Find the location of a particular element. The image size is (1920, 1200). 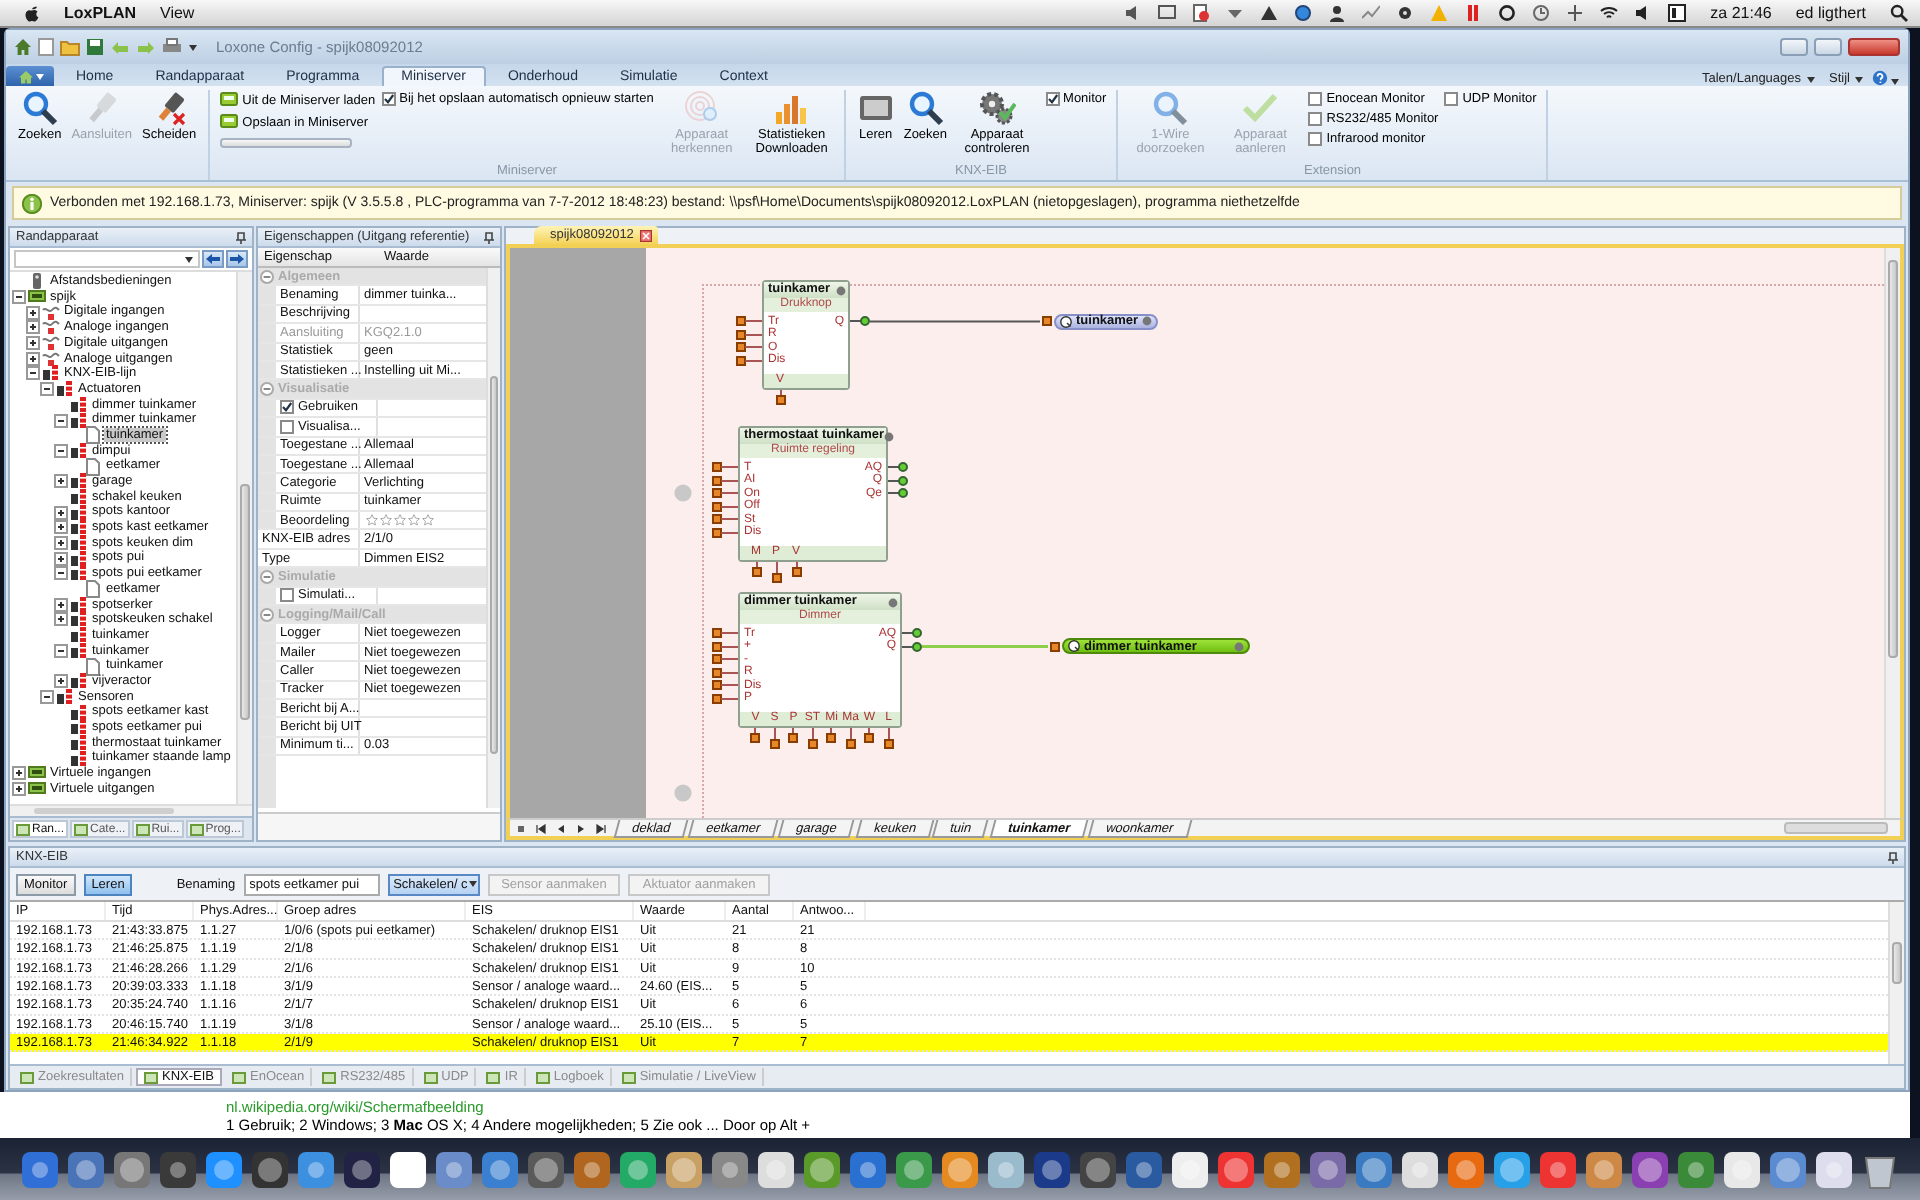

app-name: LoxPLAN is located at coordinates (100, 13).